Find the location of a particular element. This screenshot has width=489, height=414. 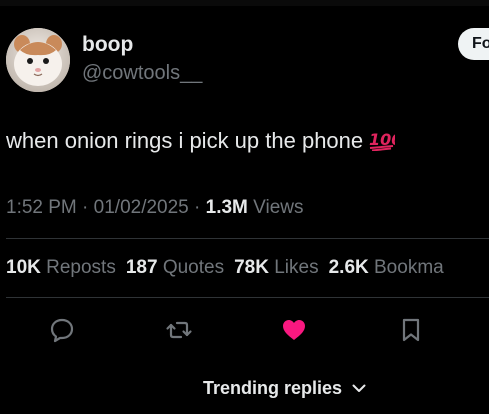

trending-replies-toggle: Trending replies is located at coordinates (284, 388).